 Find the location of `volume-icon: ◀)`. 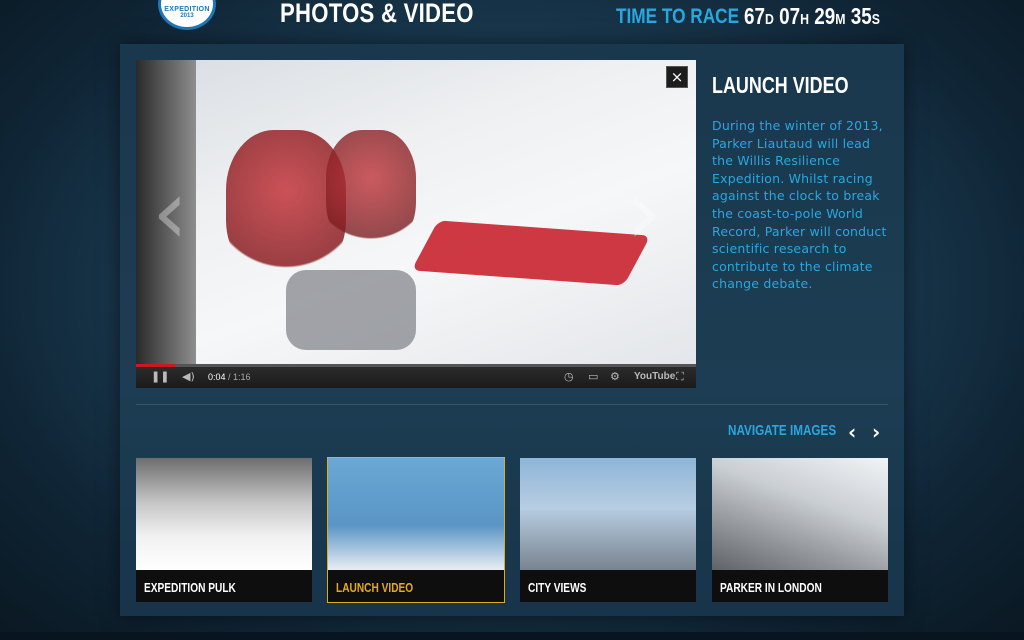

volume-icon: ◀) is located at coordinates (188, 376).